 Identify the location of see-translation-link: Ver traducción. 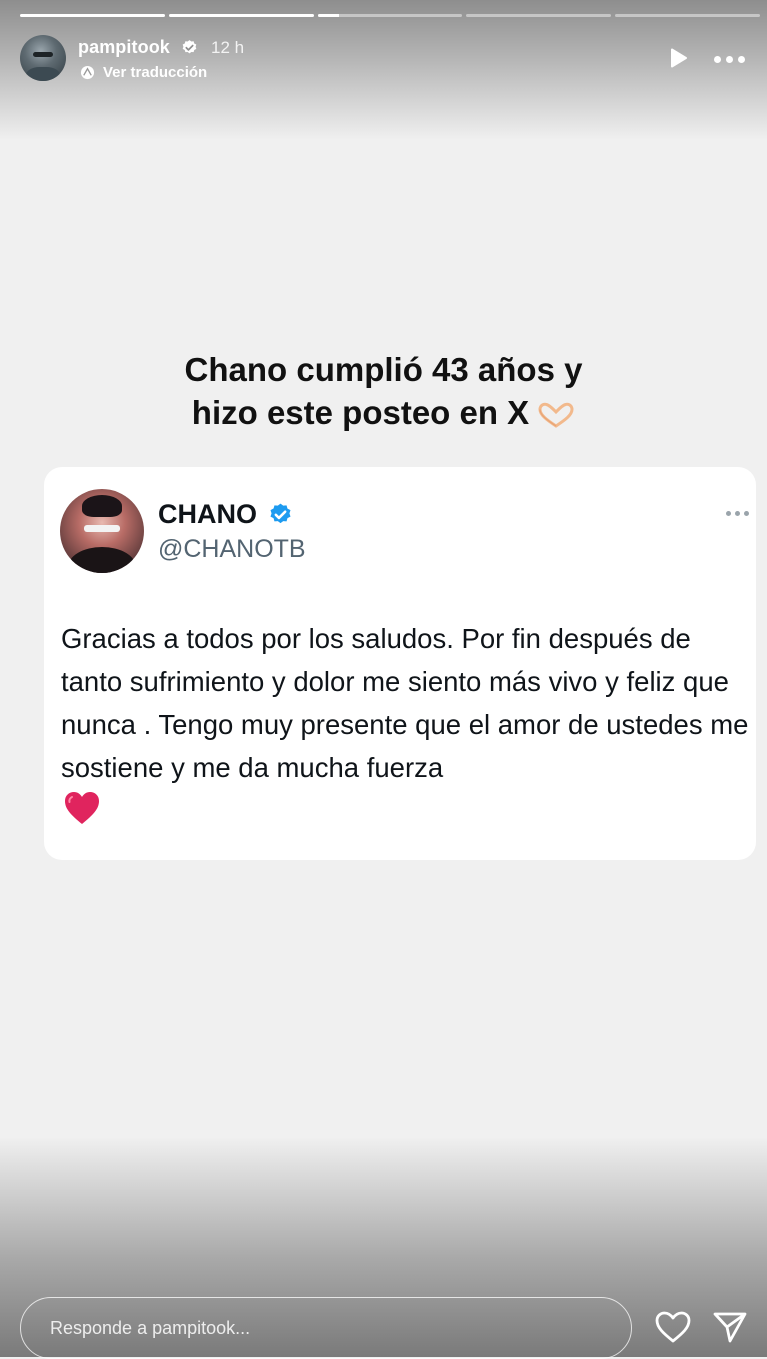
(155, 72).